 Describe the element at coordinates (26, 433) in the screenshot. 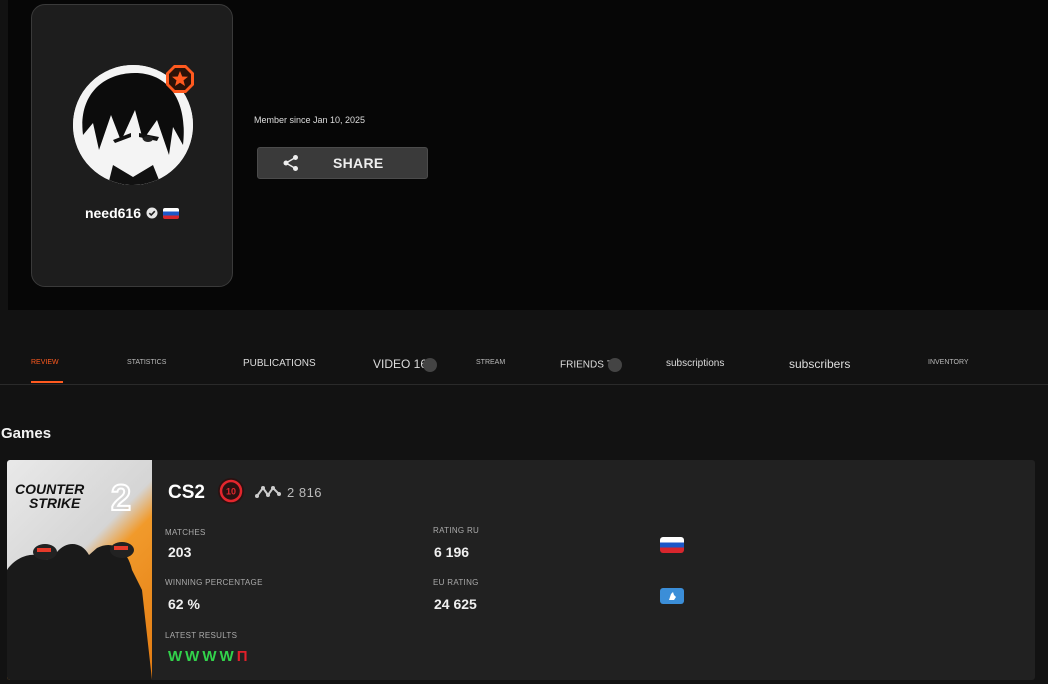

I see `games-heading: Games` at that location.